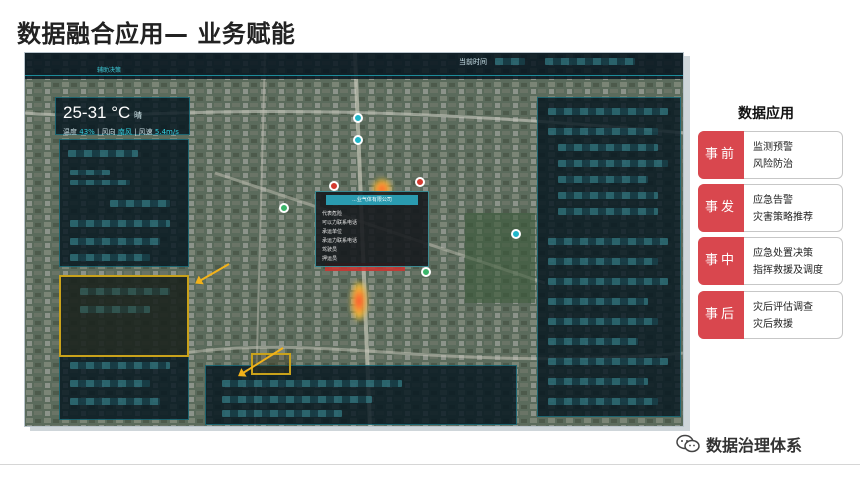  Describe the element at coordinates (773, 164) in the screenshot. I see `phase-item: 风险防治` at that location.